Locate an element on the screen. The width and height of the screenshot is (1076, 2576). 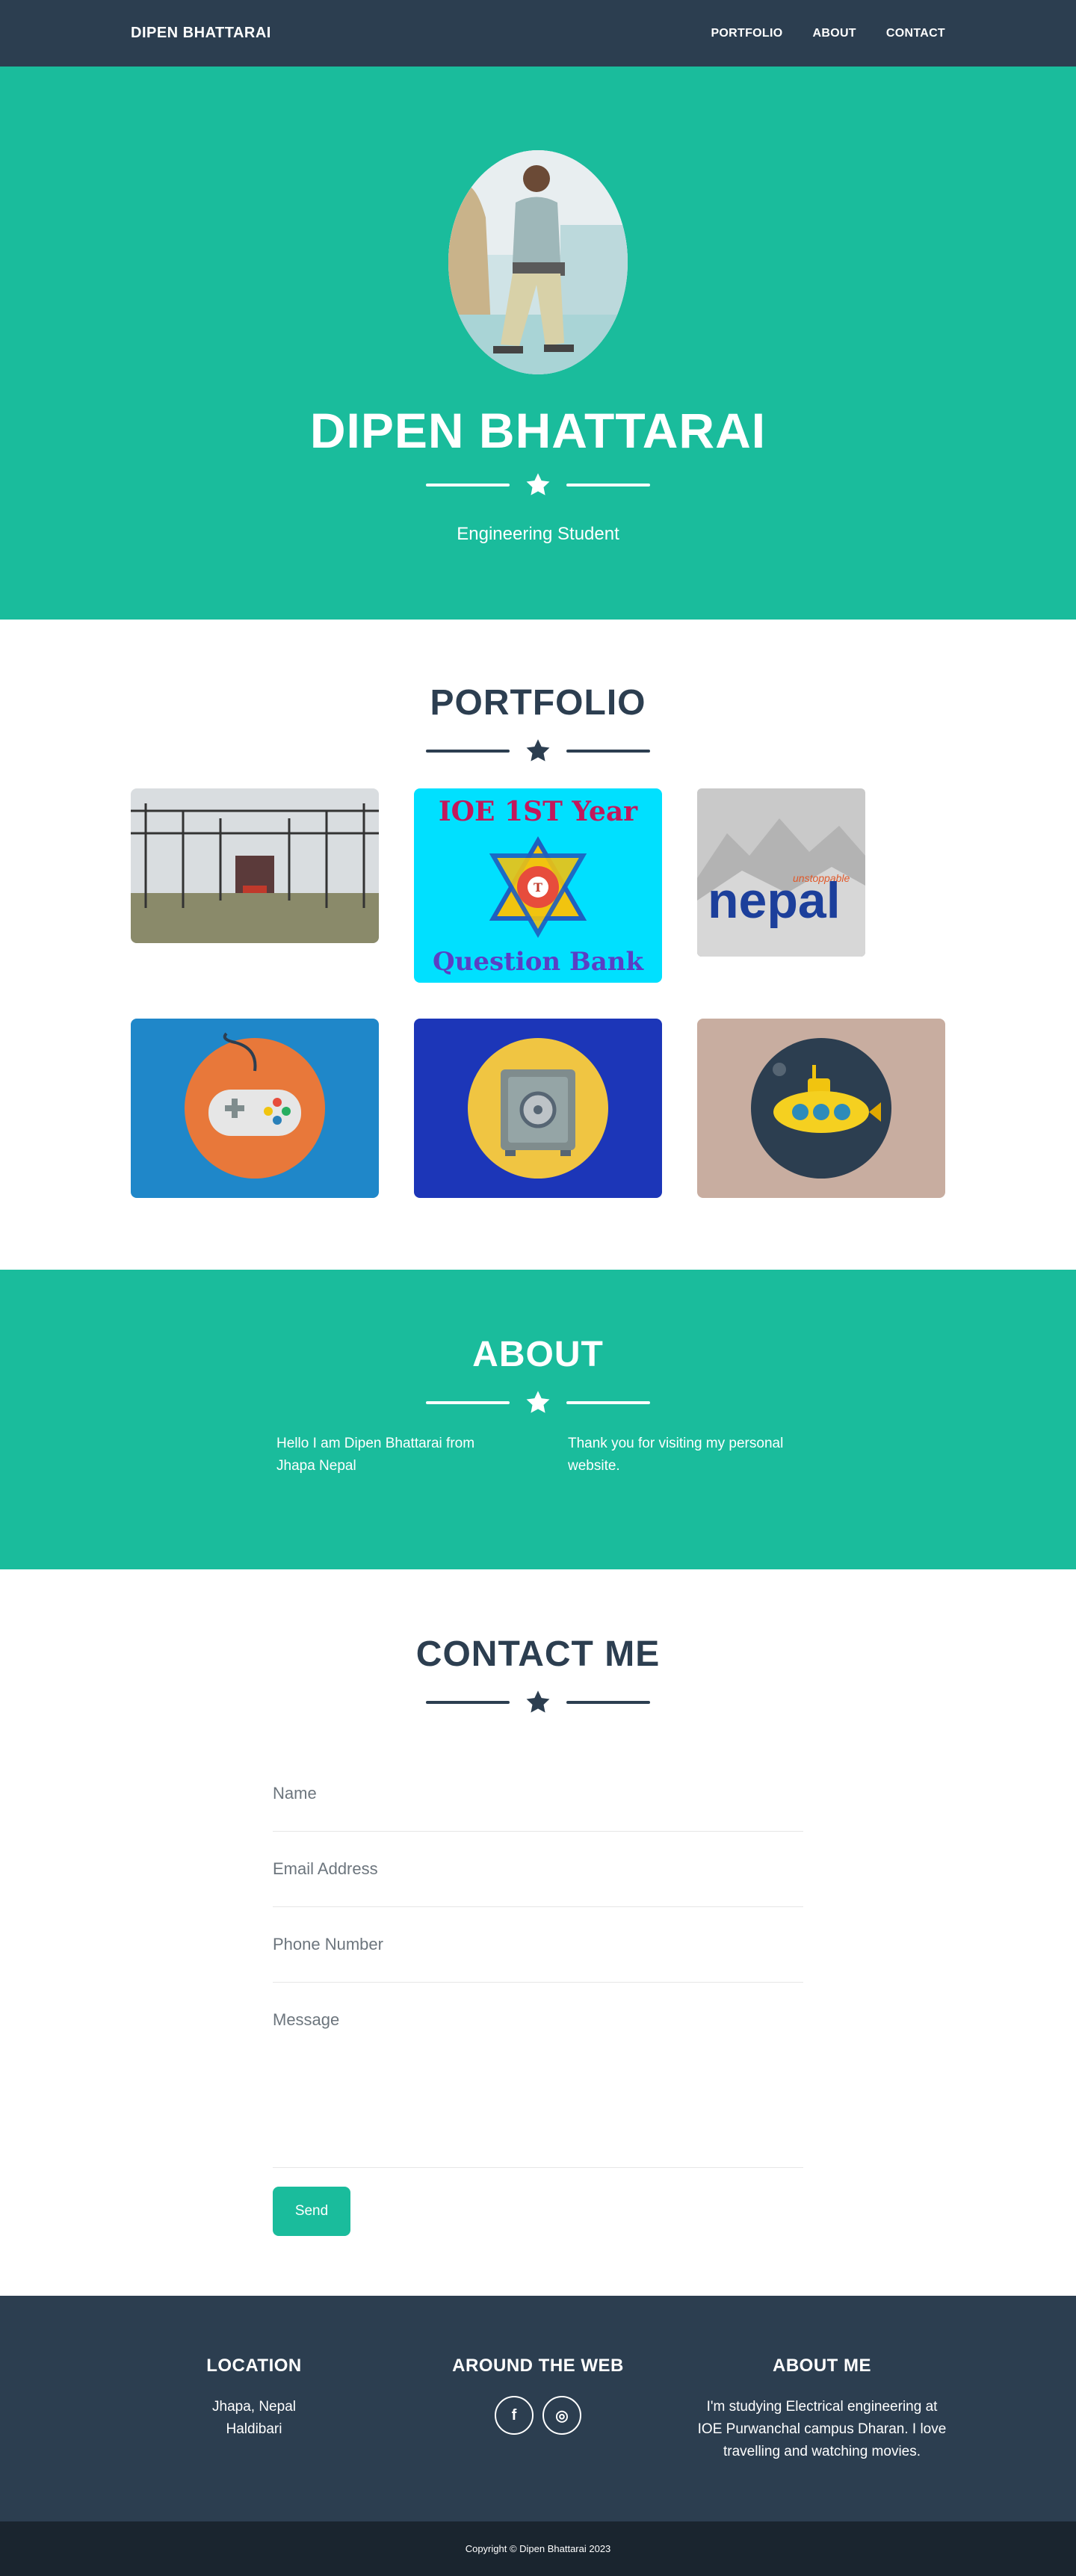
masthead-subtitle: Engineering Student is located at coordinates (538, 534).